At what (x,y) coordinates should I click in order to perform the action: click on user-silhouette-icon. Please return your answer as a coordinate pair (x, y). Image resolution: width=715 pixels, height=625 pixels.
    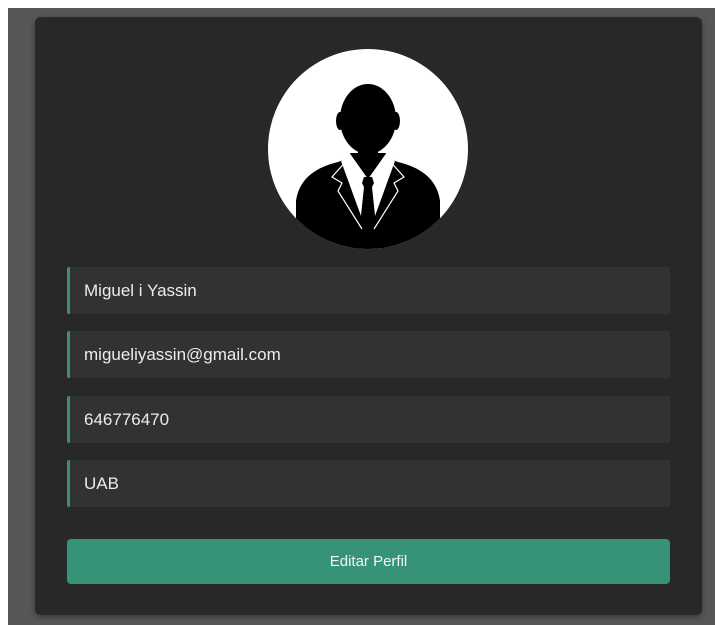
    Looking at the image, I should click on (368, 166).